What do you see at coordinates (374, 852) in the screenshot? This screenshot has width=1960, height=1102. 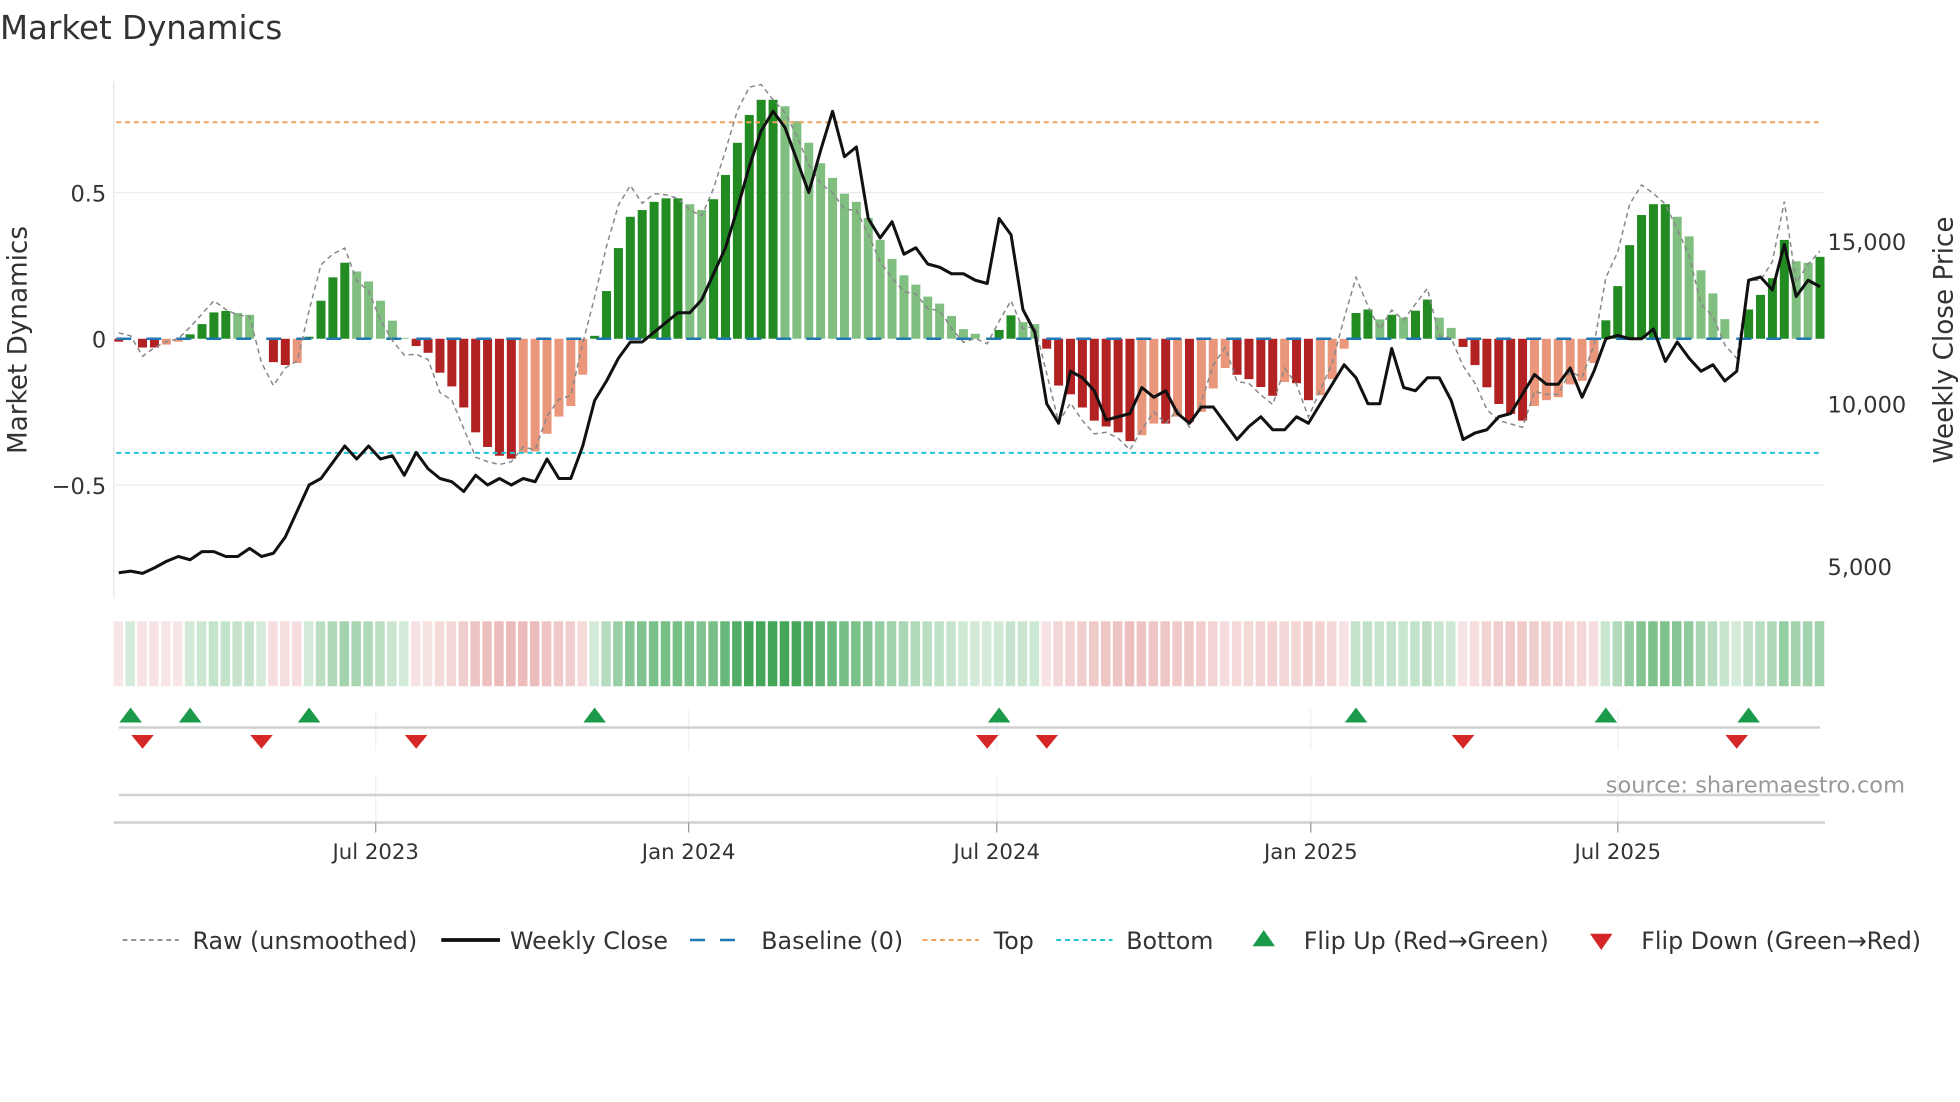 I see `x-tick-label: Jul 2023` at bounding box center [374, 852].